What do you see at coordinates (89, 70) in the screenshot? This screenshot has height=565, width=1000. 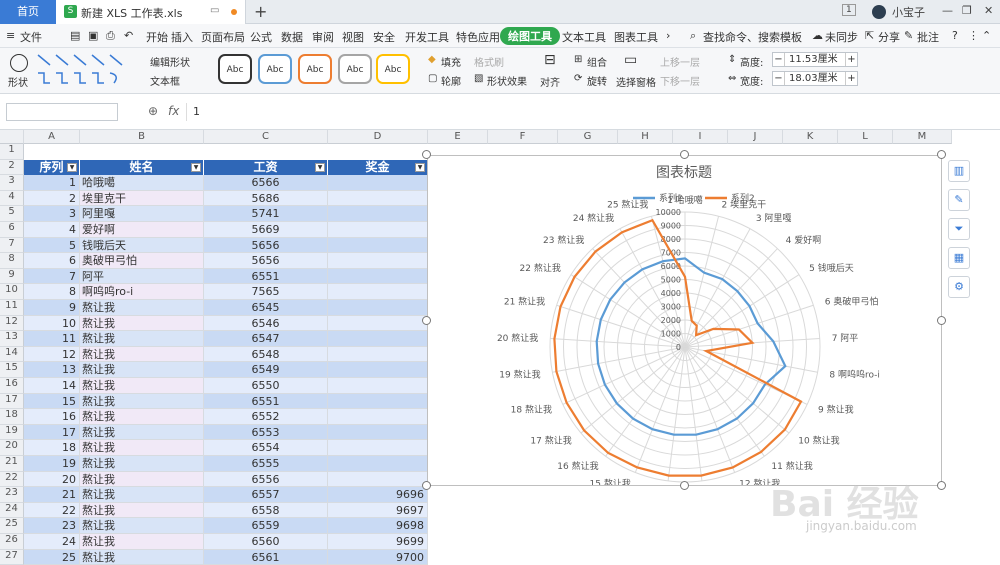 I see `shape-gallery` at bounding box center [89, 70].